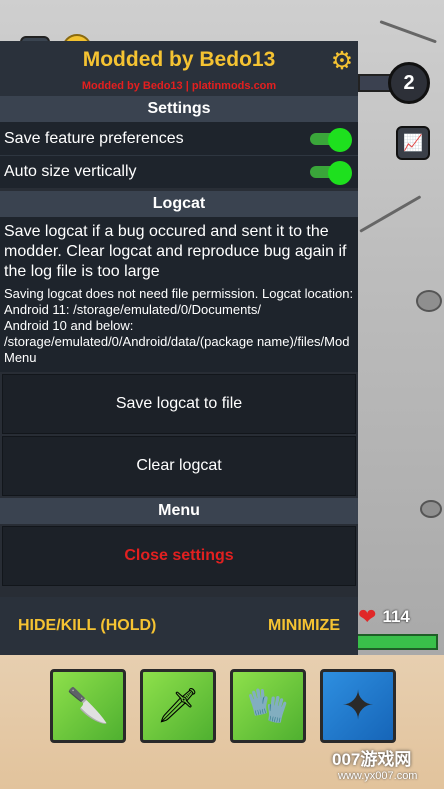 The height and width of the screenshot is (789, 444). Describe the element at coordinates (396, 616) in the screenshot. I see `health-value: 114` at that location.